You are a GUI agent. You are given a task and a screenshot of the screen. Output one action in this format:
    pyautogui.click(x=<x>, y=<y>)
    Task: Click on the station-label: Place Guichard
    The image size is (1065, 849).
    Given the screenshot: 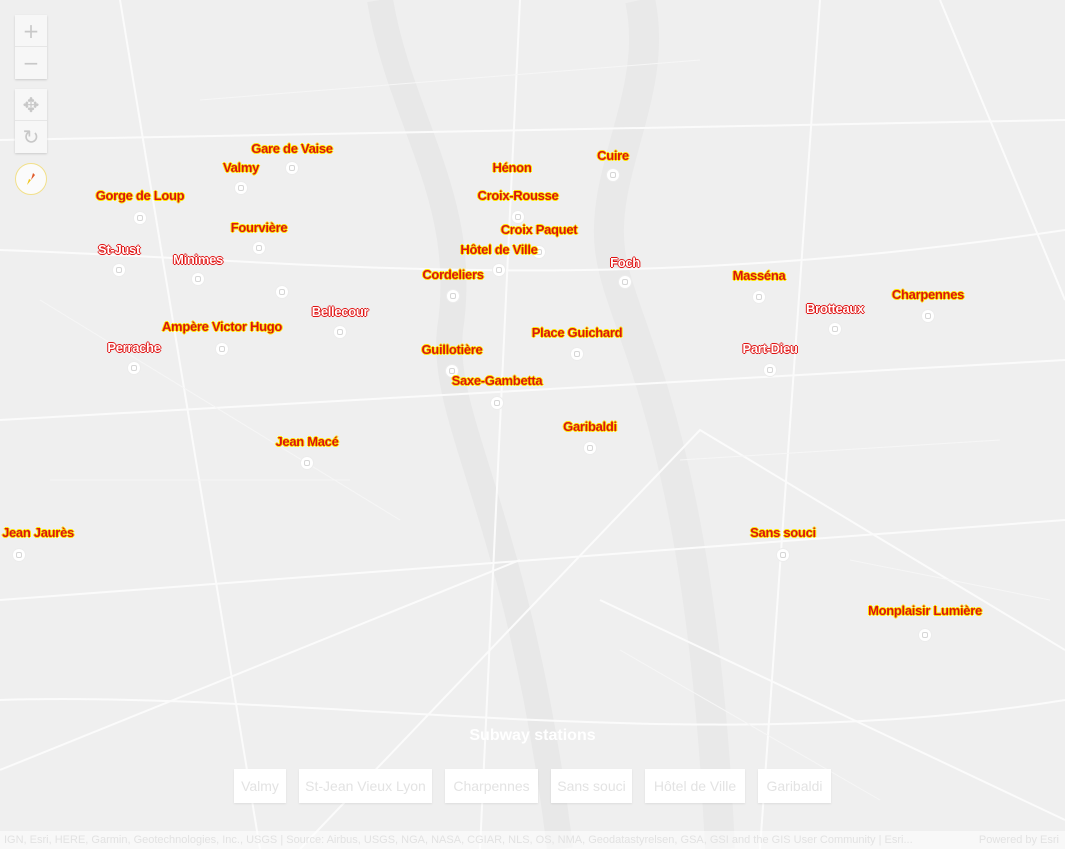 What is the action you would take?
    pyautogui.click(x=577, y=332)
    